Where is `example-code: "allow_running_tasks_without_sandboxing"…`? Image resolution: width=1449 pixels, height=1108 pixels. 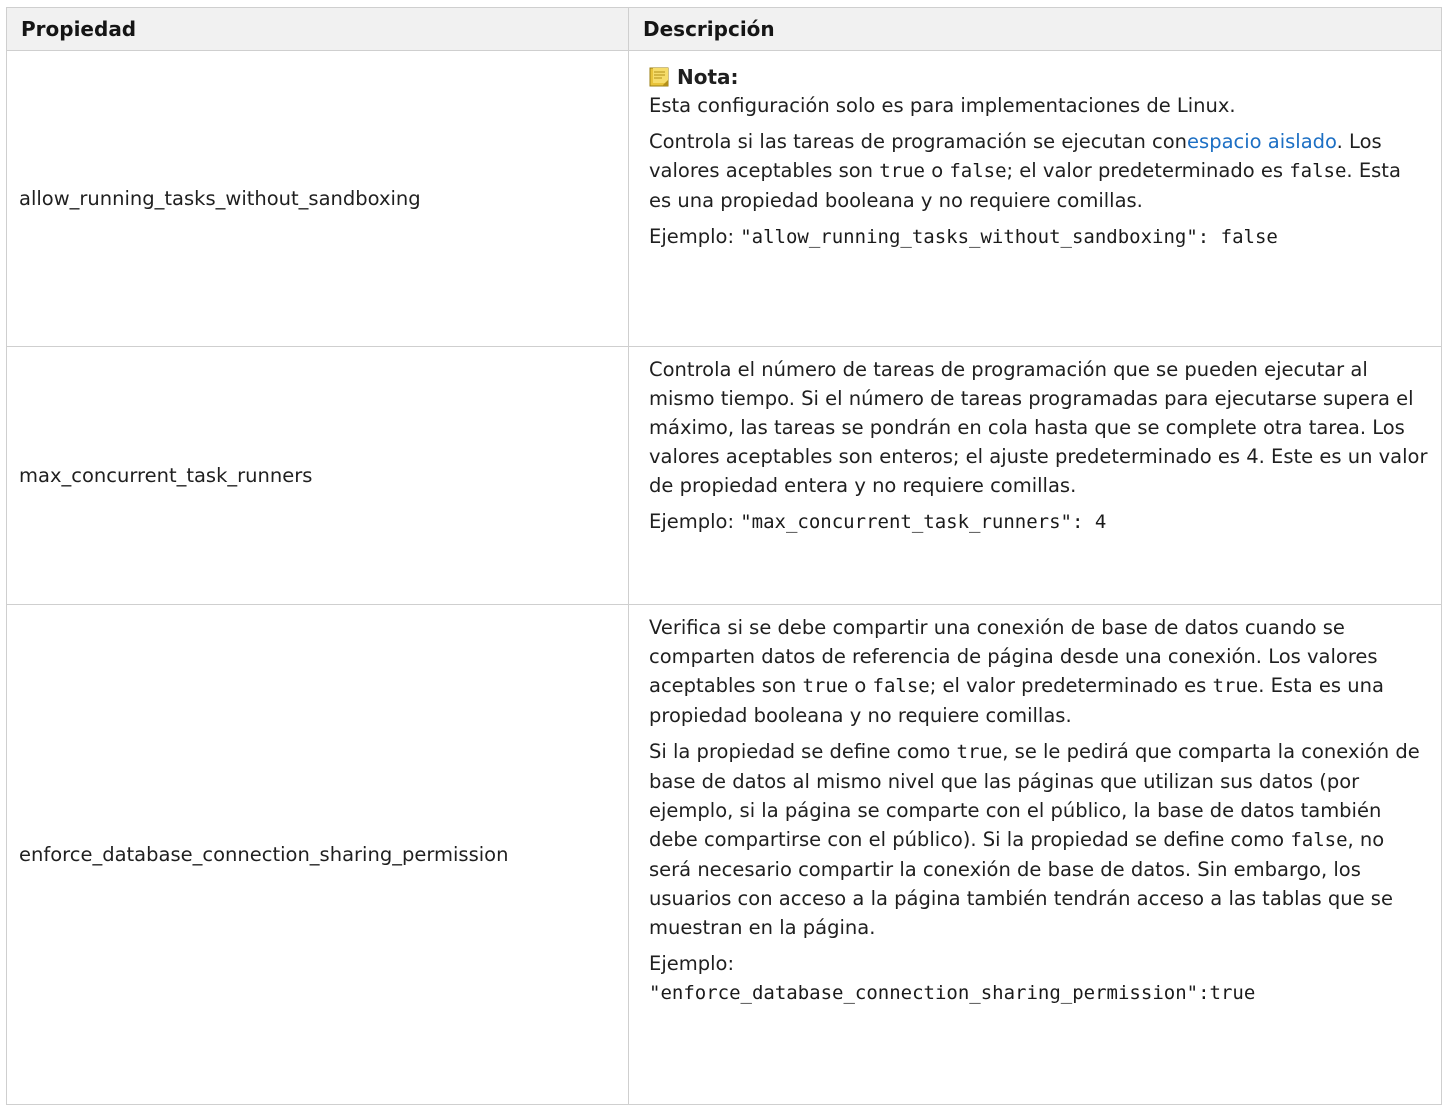 example-code: "allow_running_tasks_without_sandboxing"… is located at coordinates (1009, 237).